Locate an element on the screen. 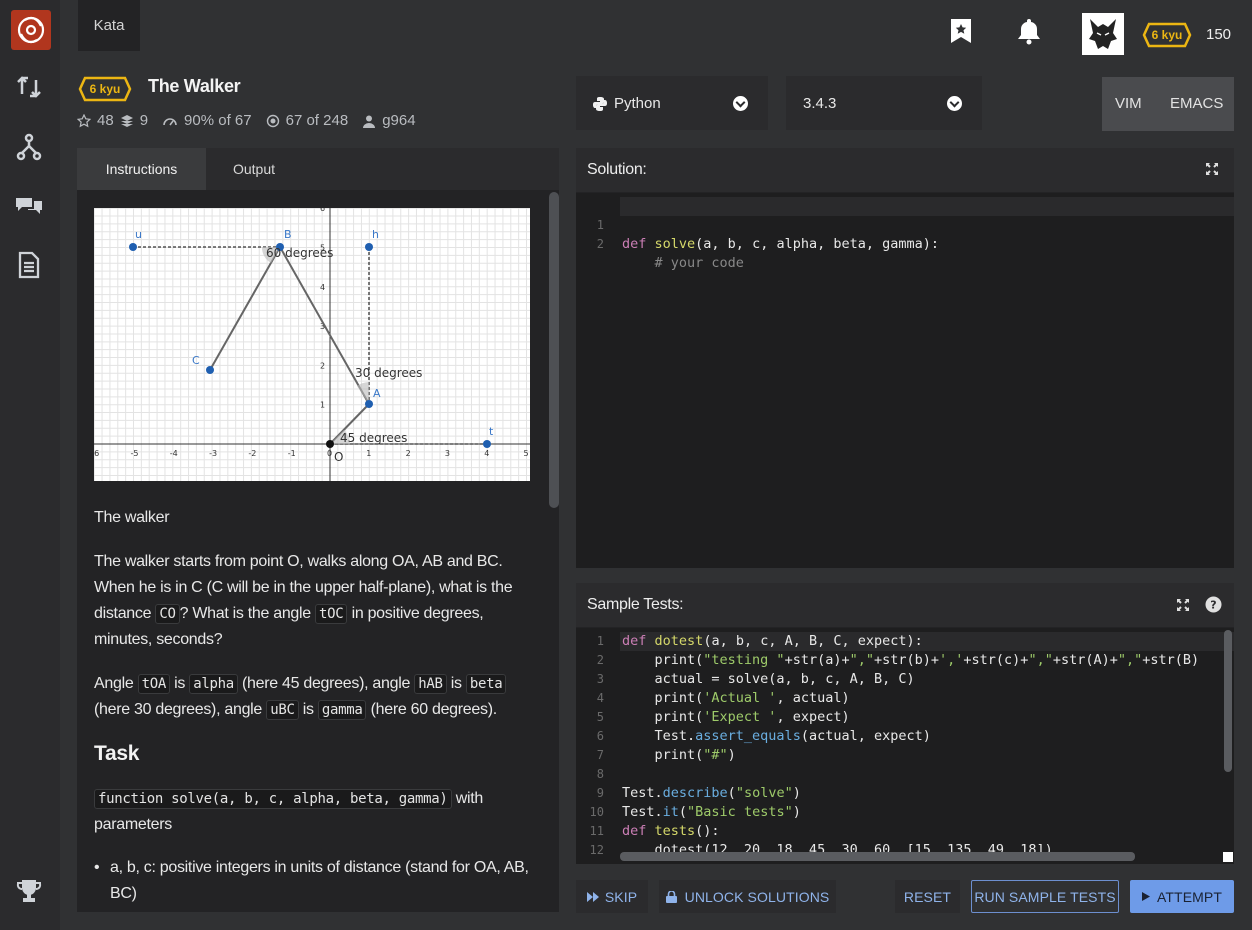 The image size is (1252, 930). editor-mode-toggle: VIM EMACS is located at coordinates (1168, 104).